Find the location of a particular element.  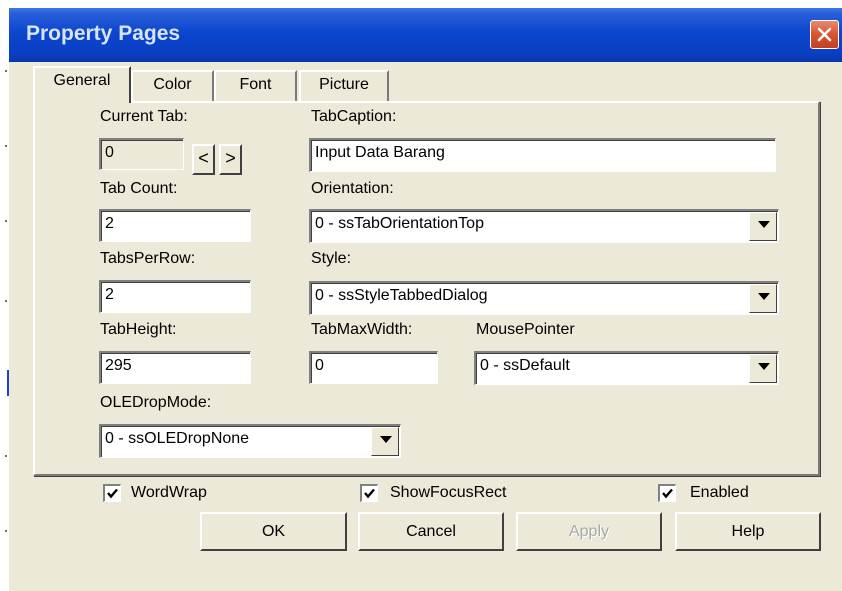

tab-picture: Picture is located at coordinates (344, 85).